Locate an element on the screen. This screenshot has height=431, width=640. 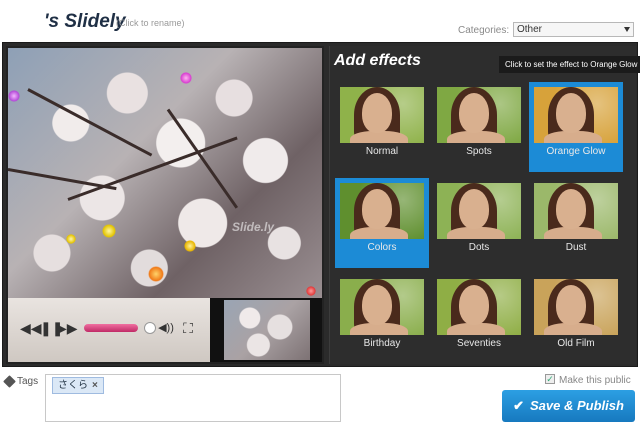
effect-label: Dust is located at coordinates (576, 247).